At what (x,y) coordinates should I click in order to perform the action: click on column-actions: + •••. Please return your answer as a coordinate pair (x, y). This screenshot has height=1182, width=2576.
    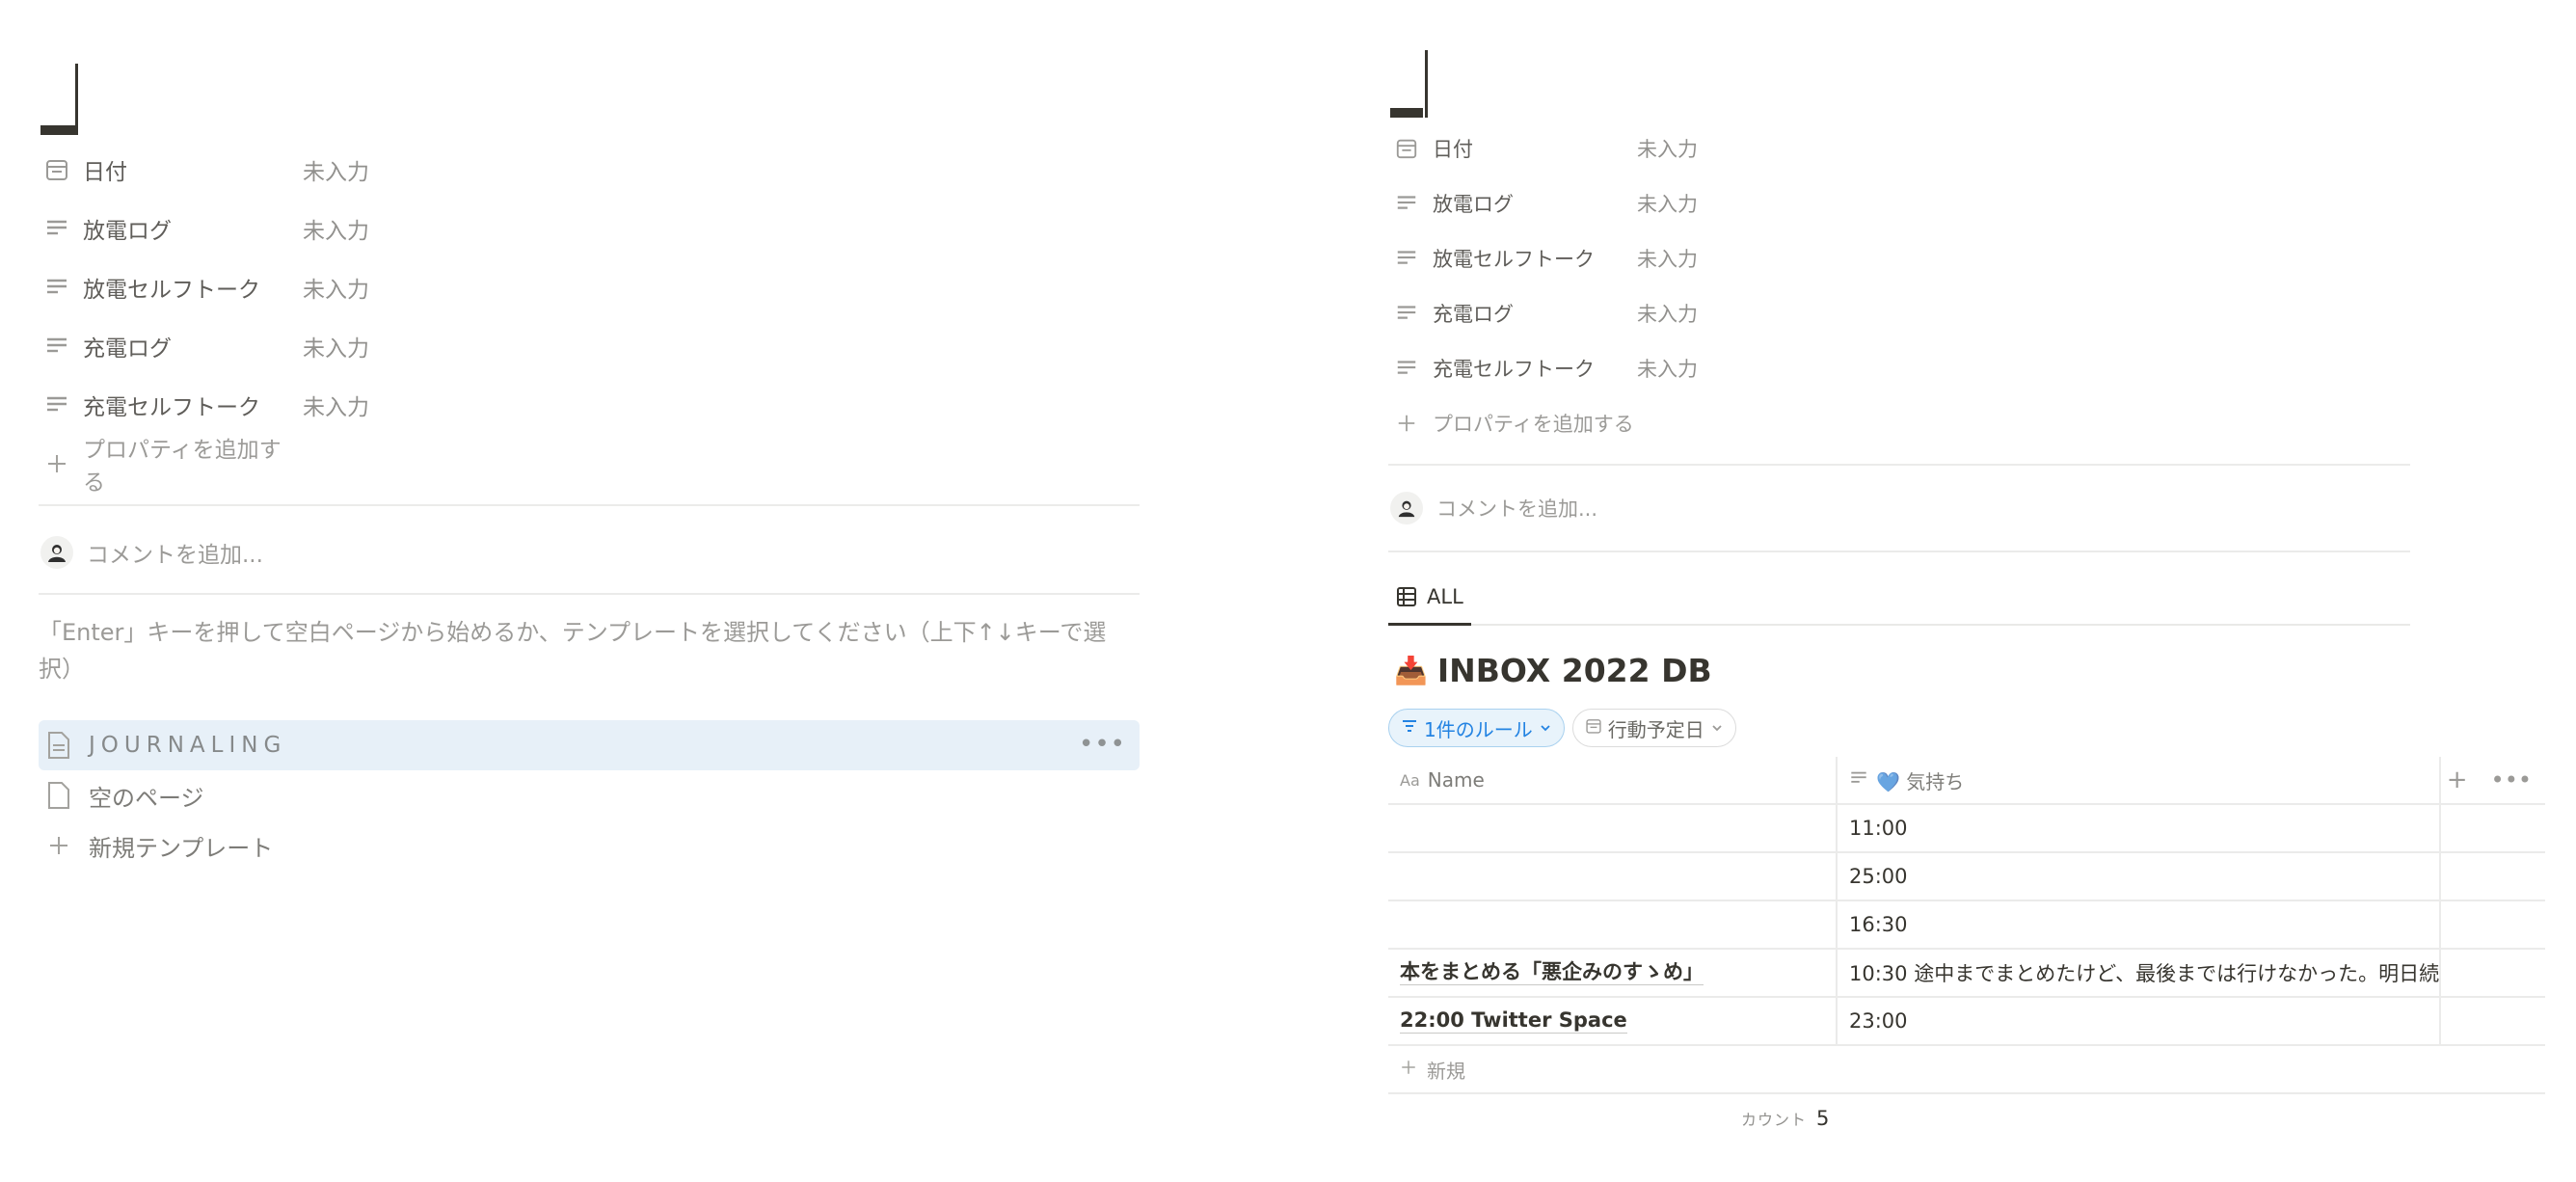
    Looking at the image, I should click on (2493, 780).